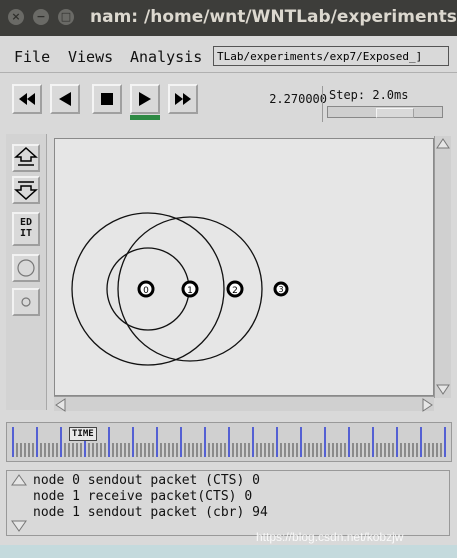 The image size is (457, 558). What do you see at coordinates (26, 233) in the screenshot?
I see `edit-label-line2: IT` at bounding box center [26, 233].